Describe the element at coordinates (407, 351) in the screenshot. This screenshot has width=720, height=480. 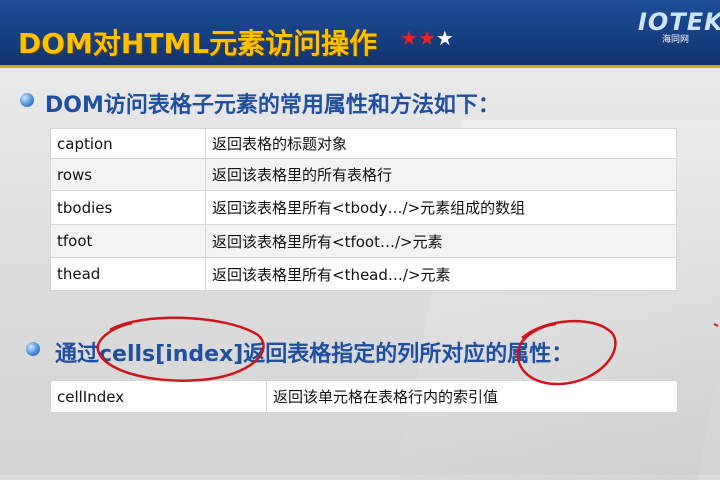
I see `annotation-overlay` at that location.